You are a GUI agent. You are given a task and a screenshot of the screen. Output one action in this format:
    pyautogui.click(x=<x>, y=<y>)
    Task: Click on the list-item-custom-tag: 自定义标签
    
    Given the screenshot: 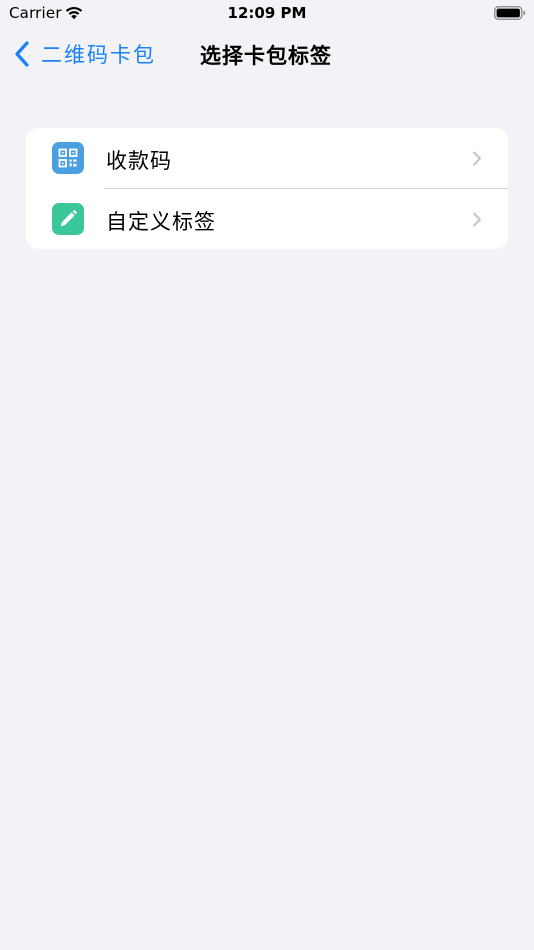 What is the action you would take?
    pyautogui.click(x=267, y=218)
    